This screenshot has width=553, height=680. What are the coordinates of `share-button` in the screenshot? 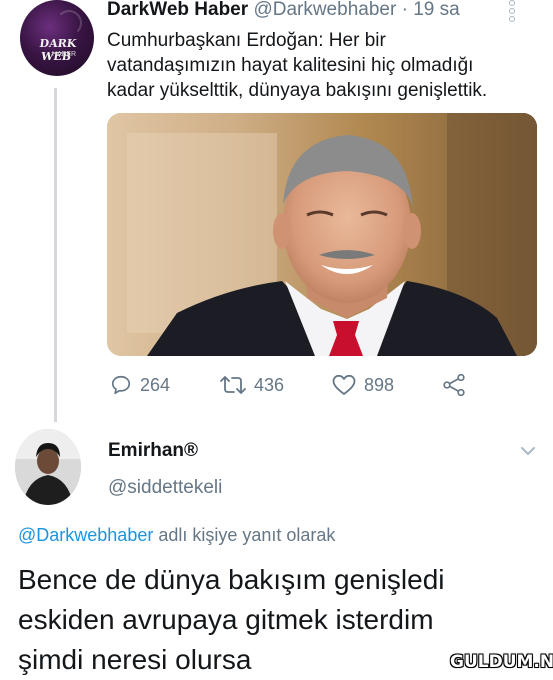 It's located at (458, 385).